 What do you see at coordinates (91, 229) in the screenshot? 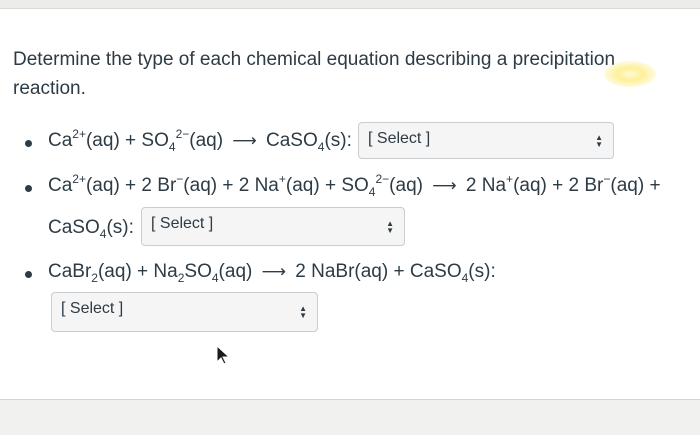
I see `equation-2-line2: CaSO4(s):` at bounding box center [91, 229].